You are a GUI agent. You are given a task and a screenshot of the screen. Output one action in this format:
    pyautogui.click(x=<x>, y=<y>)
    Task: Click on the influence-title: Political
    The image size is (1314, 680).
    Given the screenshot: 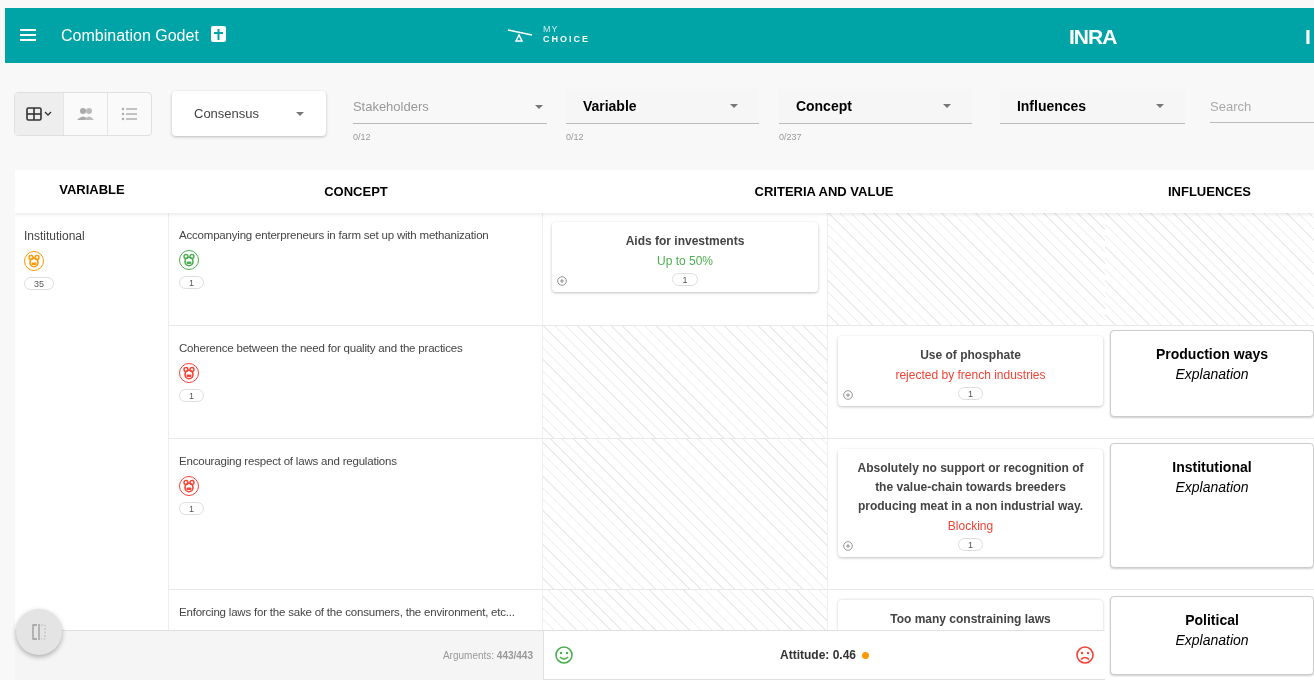 What is the action you would take?
    pyautogui.click(x=1212, y=620)
    